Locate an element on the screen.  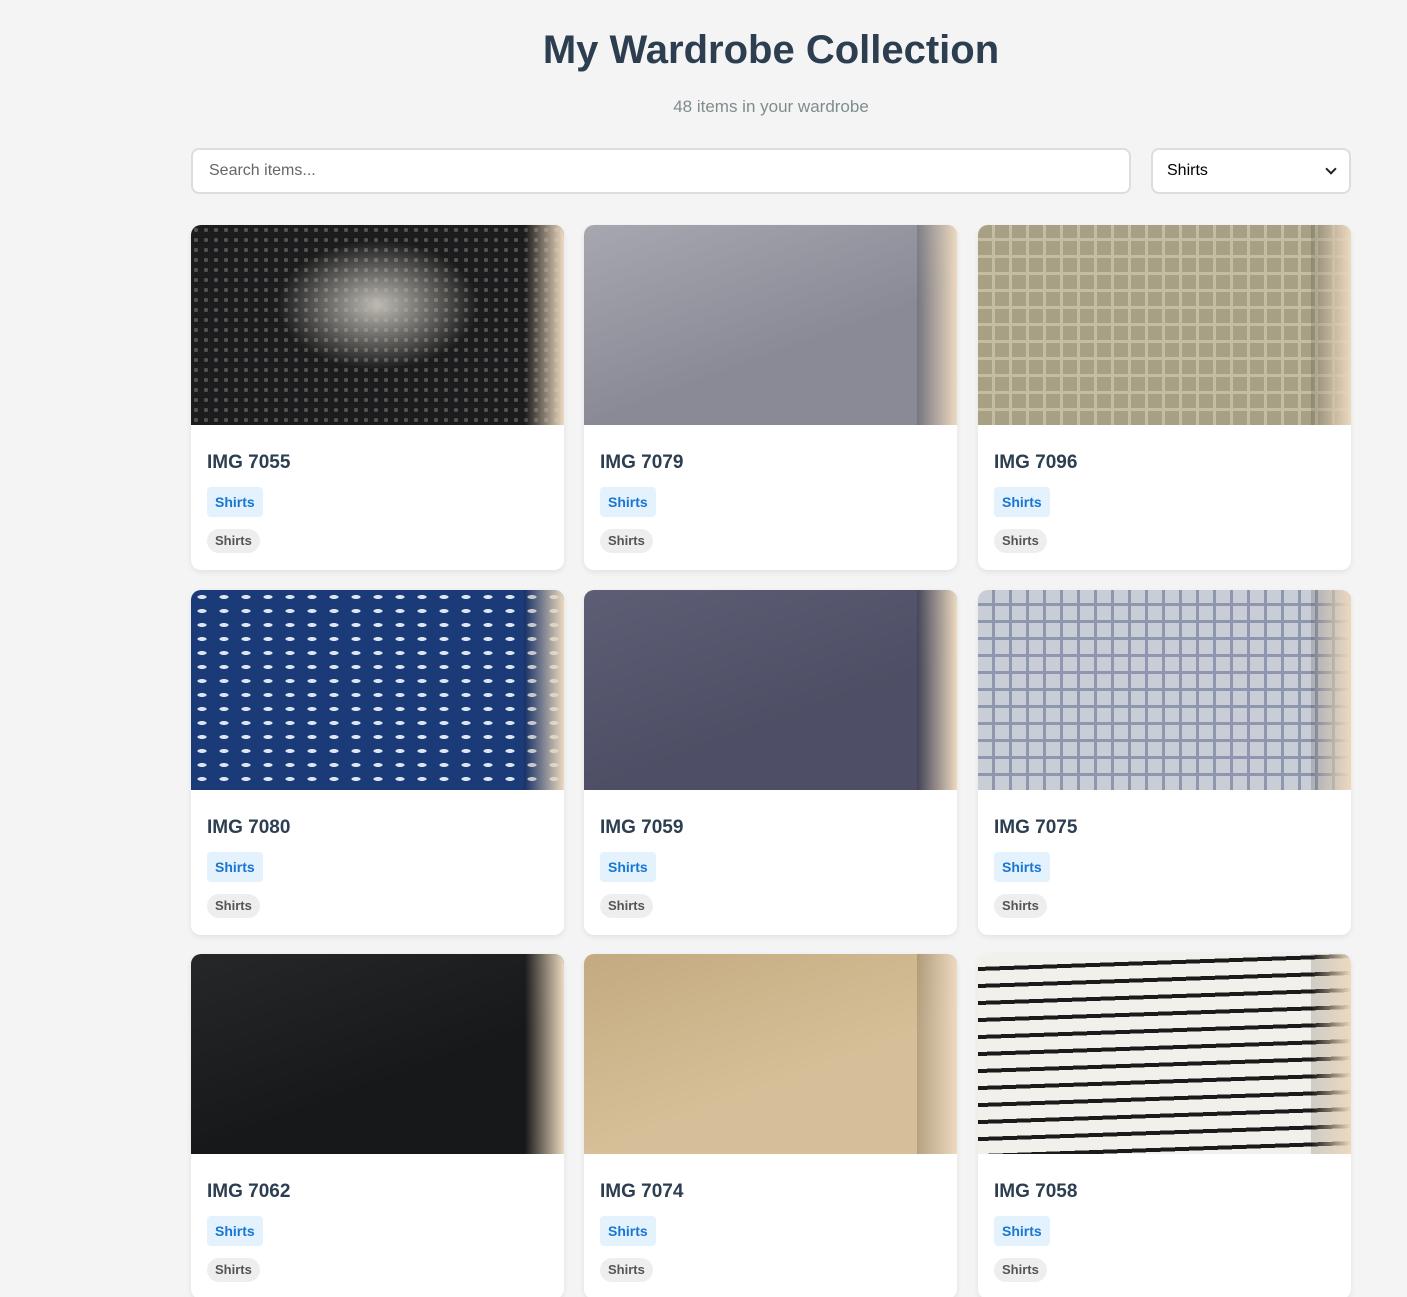
item-card: IMG 7059 Shirts Shirts is located at coordinates (770, 762).